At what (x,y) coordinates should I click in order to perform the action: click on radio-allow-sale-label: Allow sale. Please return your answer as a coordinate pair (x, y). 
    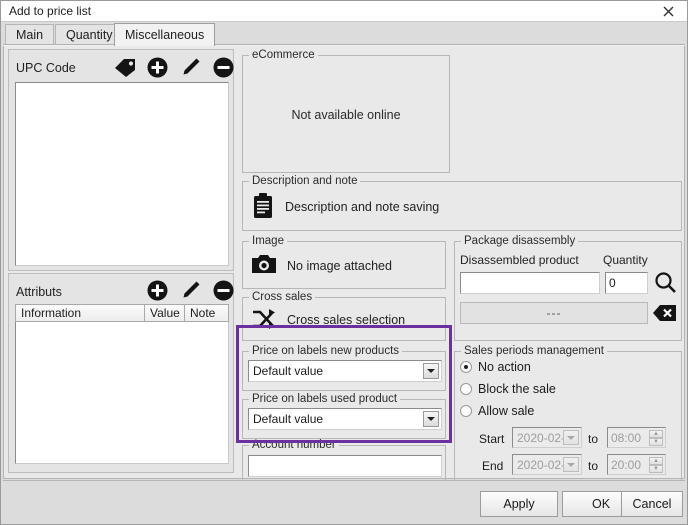
    Looking at the image, I should click on (506, 411).